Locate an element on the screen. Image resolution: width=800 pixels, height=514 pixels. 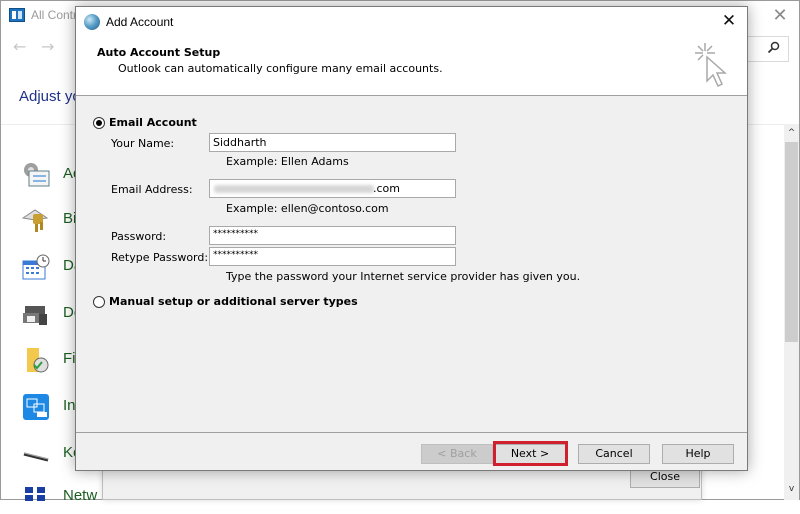
retype-password-input: ********** is located at coordinates (332, 256).